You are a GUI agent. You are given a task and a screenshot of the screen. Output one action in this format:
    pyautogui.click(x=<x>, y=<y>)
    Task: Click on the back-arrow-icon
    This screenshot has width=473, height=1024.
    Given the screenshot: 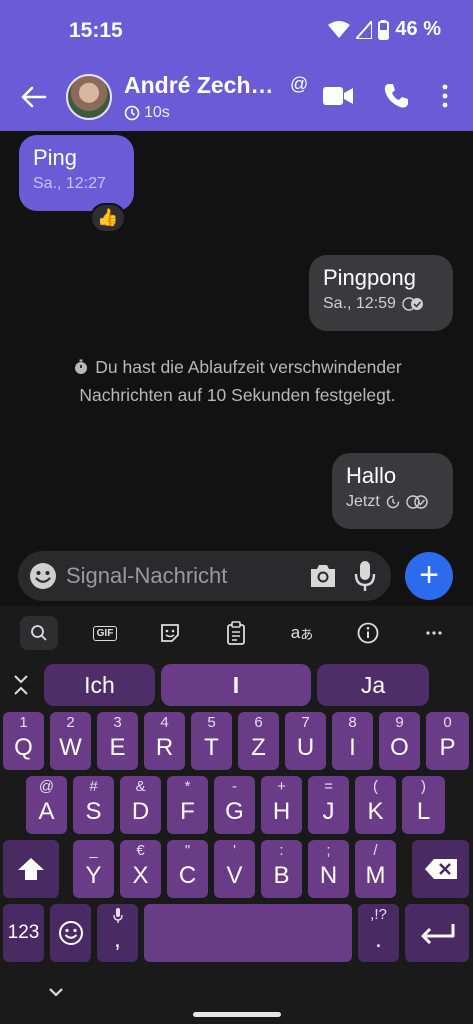 What is the action you would take?
    pyautogui.click(x=33, y=97)
    